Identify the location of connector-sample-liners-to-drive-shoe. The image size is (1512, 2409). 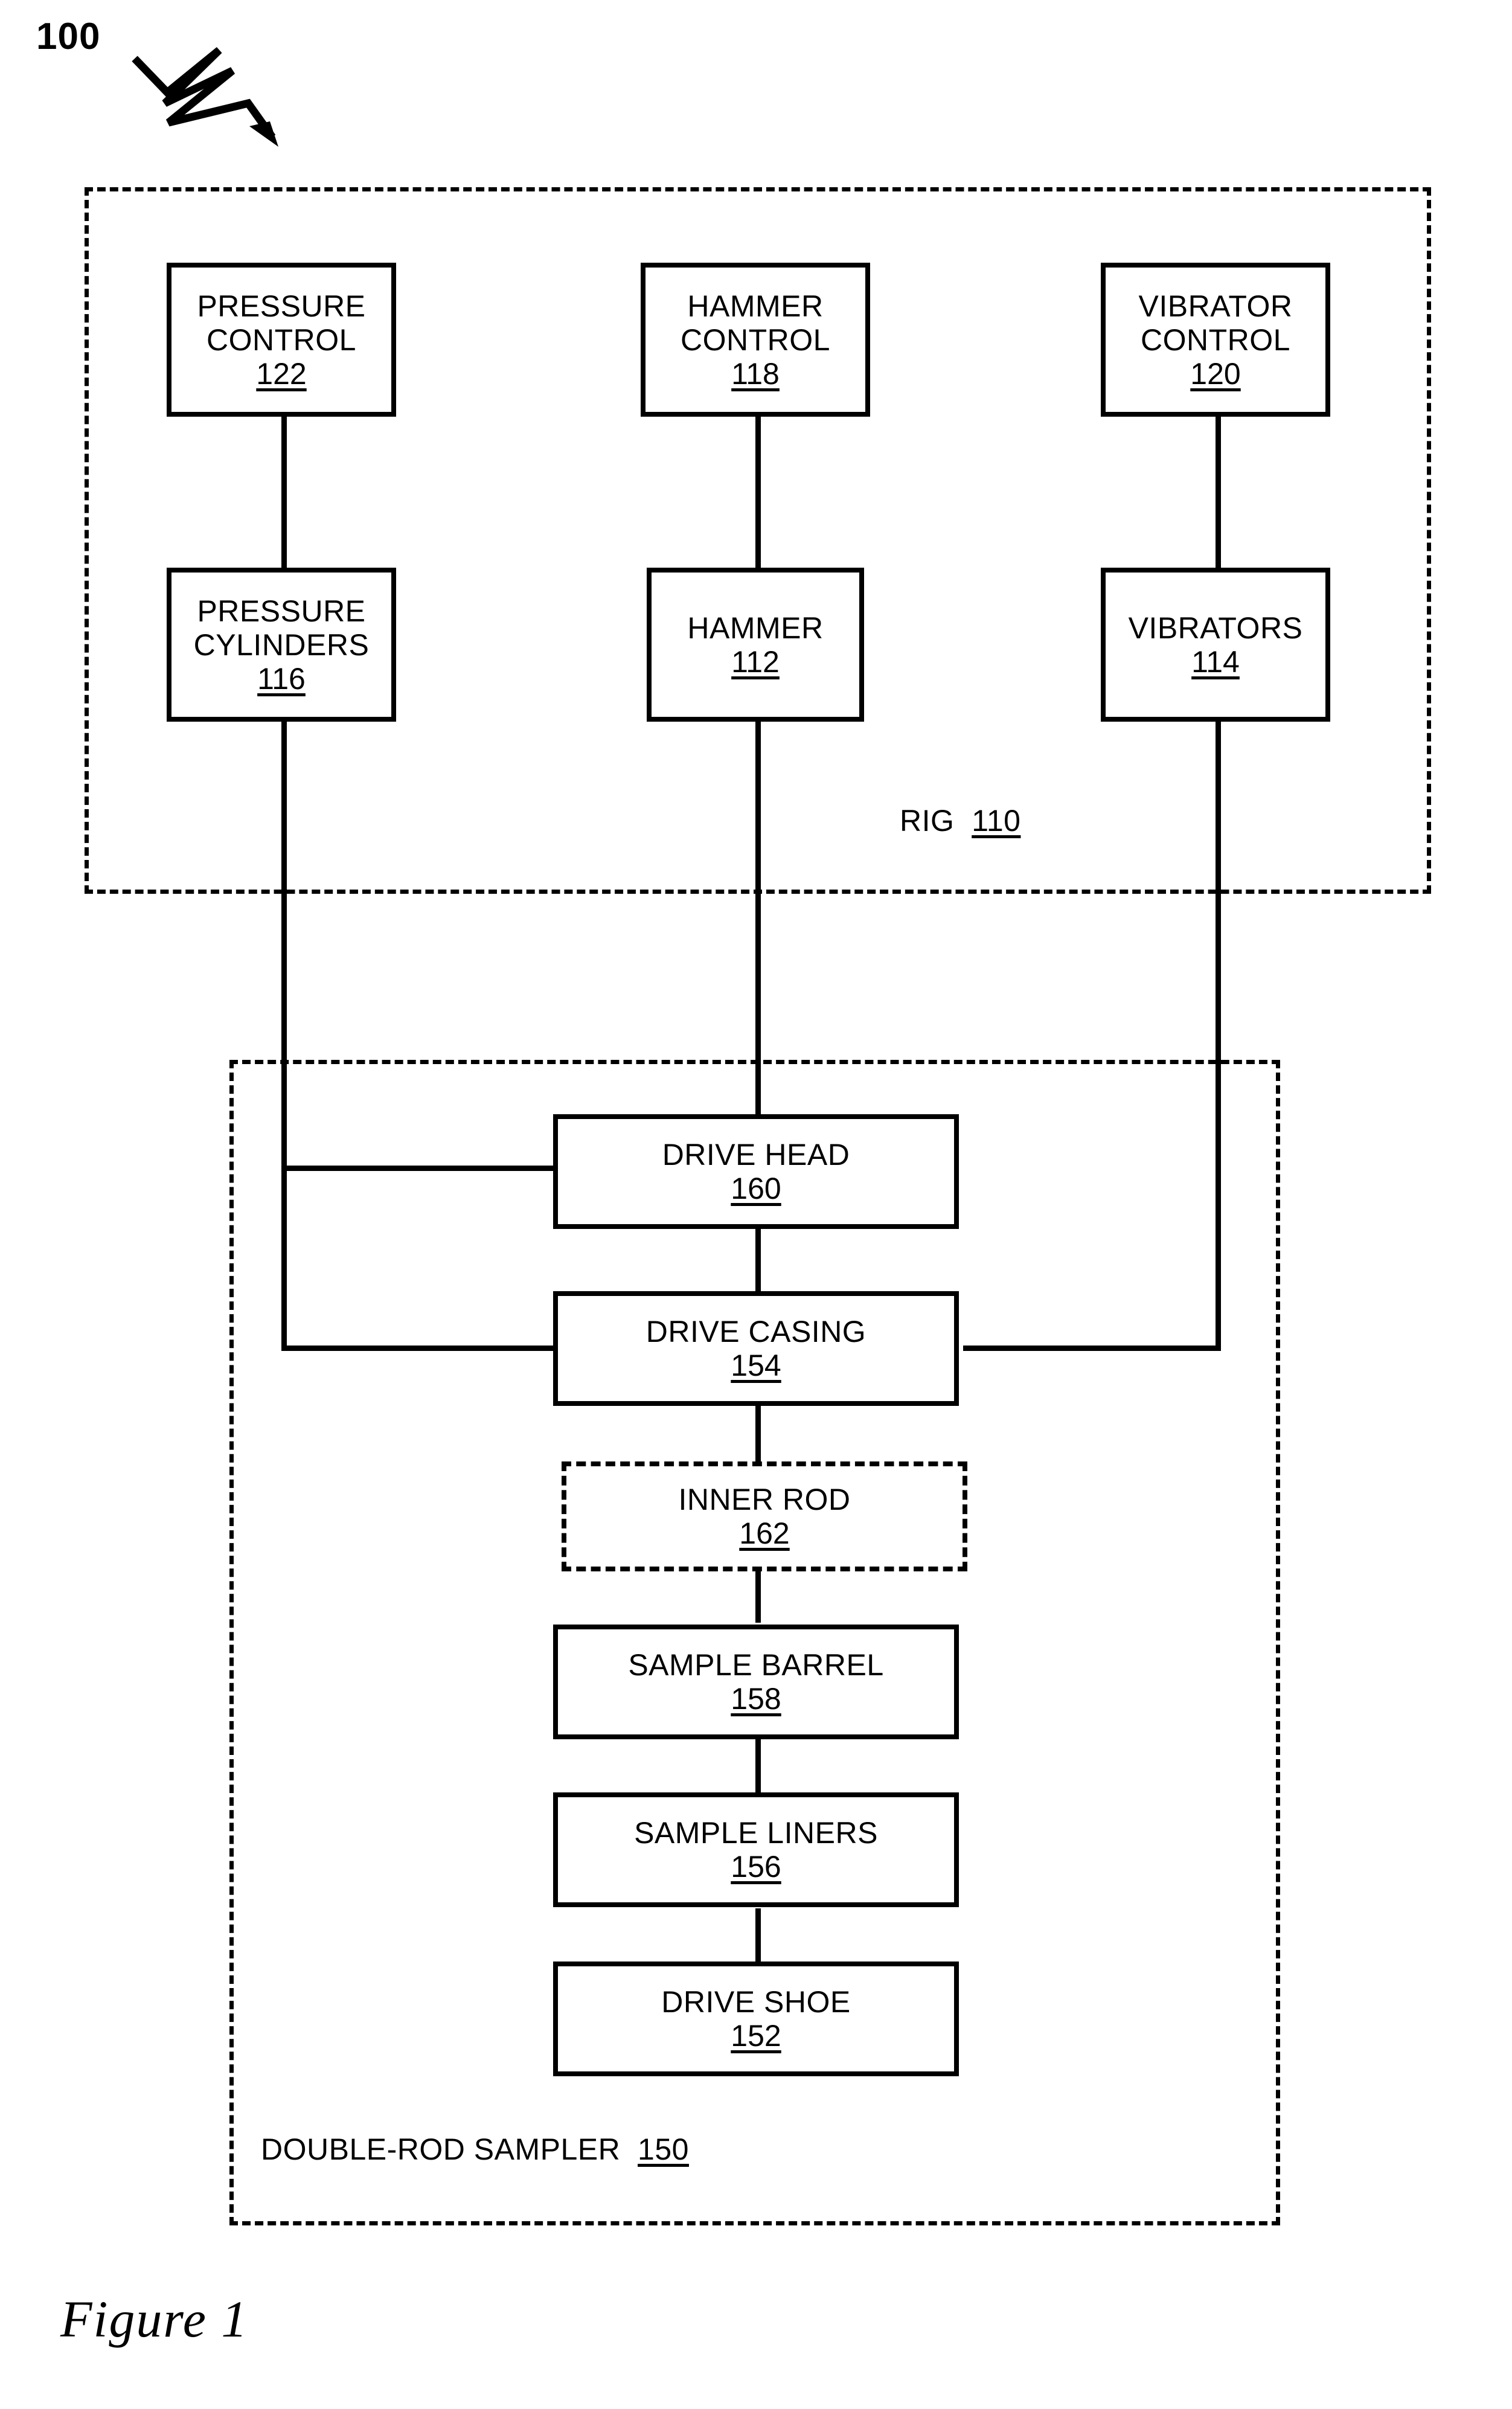
(758, 1935).